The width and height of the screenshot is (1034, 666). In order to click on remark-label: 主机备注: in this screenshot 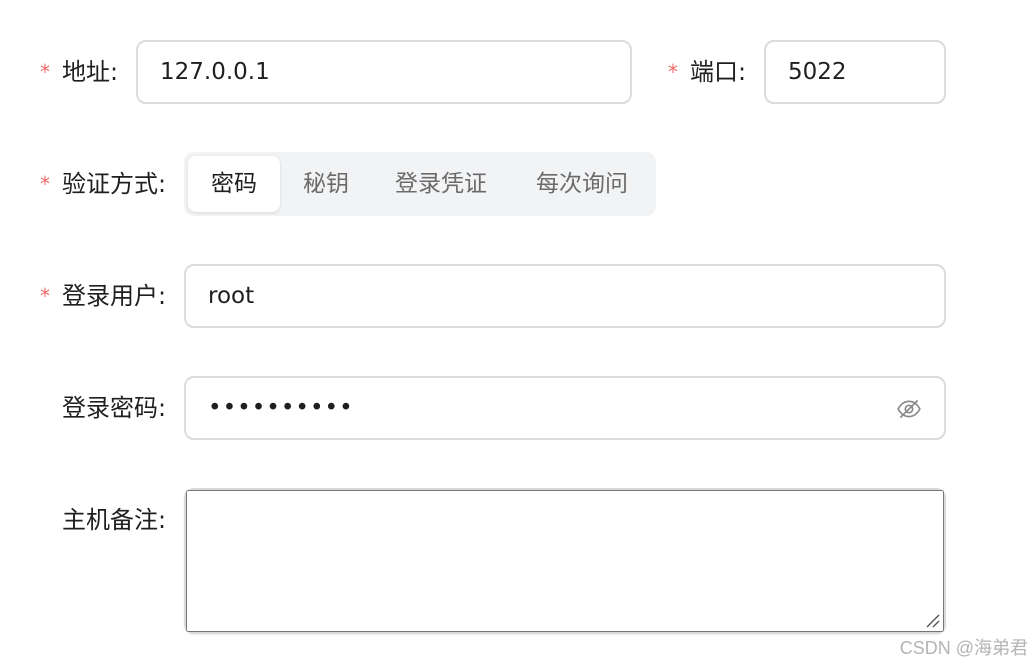, I will do `click(114, 520)`.